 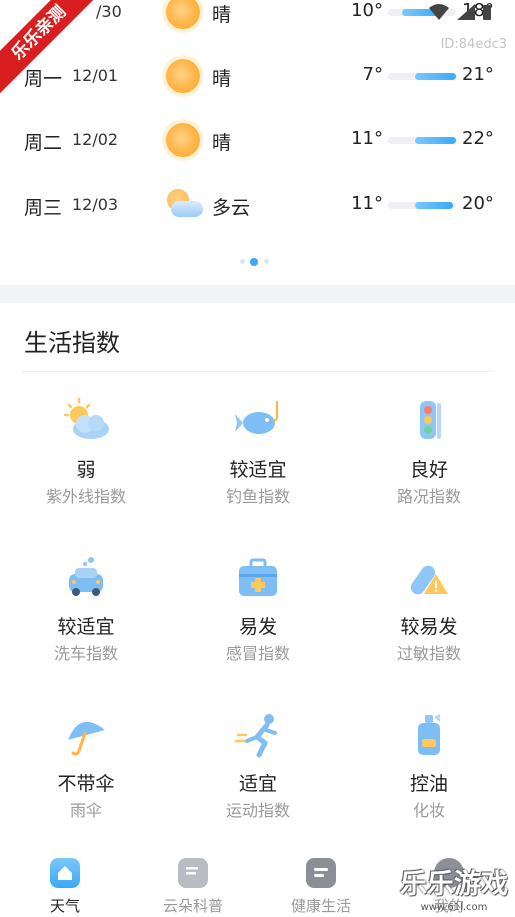 What do you see at coordinates (254, 262) in the screenshot?
I see `page-dot-active` at bounding box center [254, 262].